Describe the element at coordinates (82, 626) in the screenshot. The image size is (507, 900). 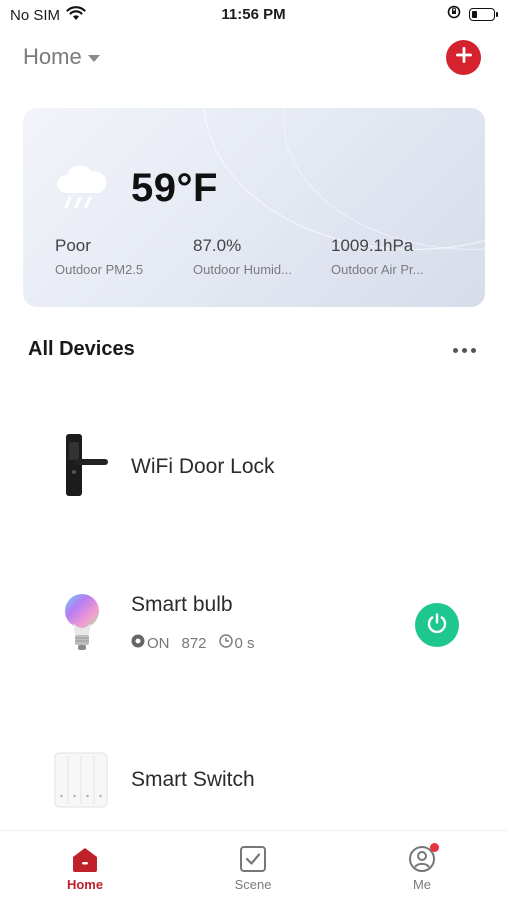
I see `bulb-icon` at that location.